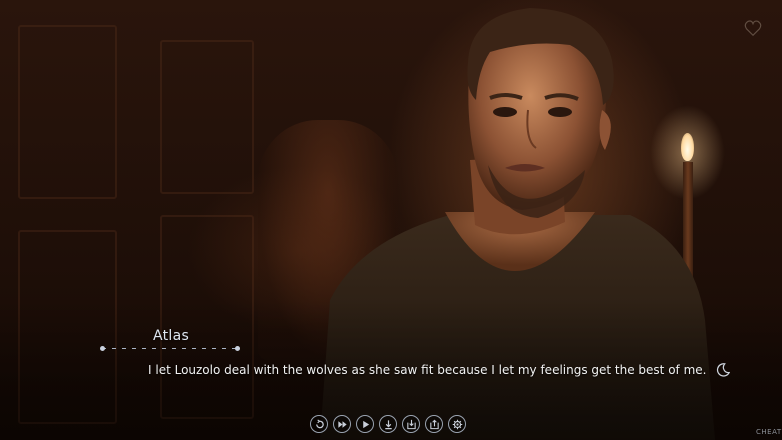  What do you see at coordinates (769, 432) in the screenshot?
I see `cheat-button: CHEAT` at bounding box center [769, 432].